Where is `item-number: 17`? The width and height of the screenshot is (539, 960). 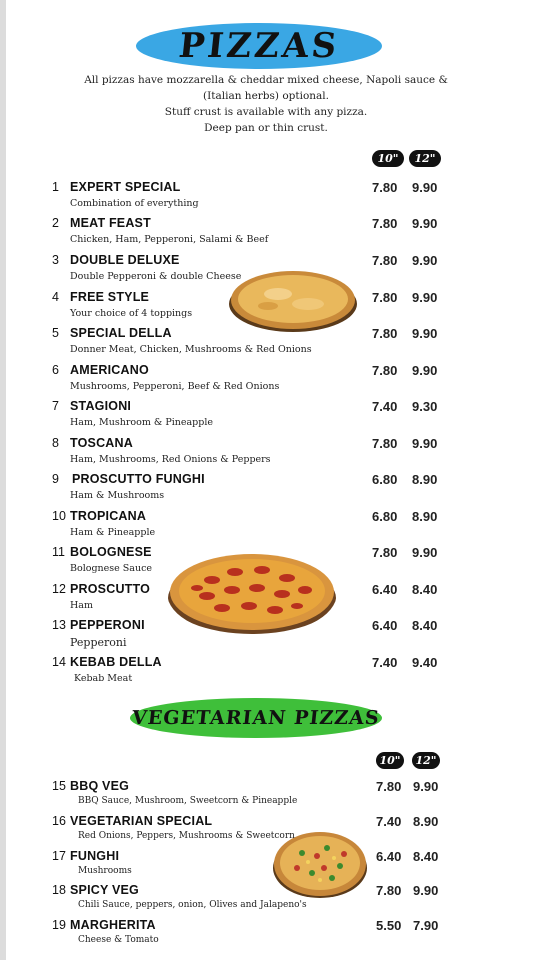 item-number: 17 is located at coordinates (59, 856).